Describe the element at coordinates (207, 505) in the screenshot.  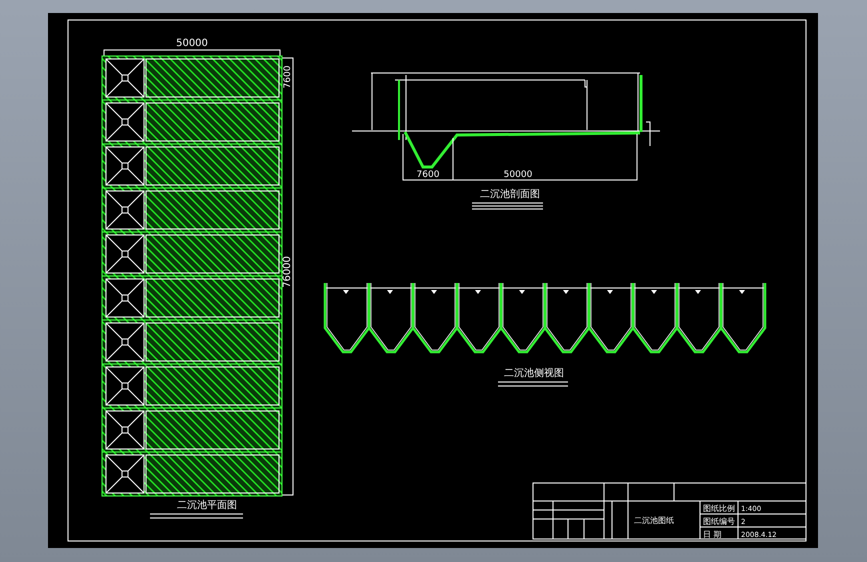
I see `view-caption: 二沉池平面图` at that location.